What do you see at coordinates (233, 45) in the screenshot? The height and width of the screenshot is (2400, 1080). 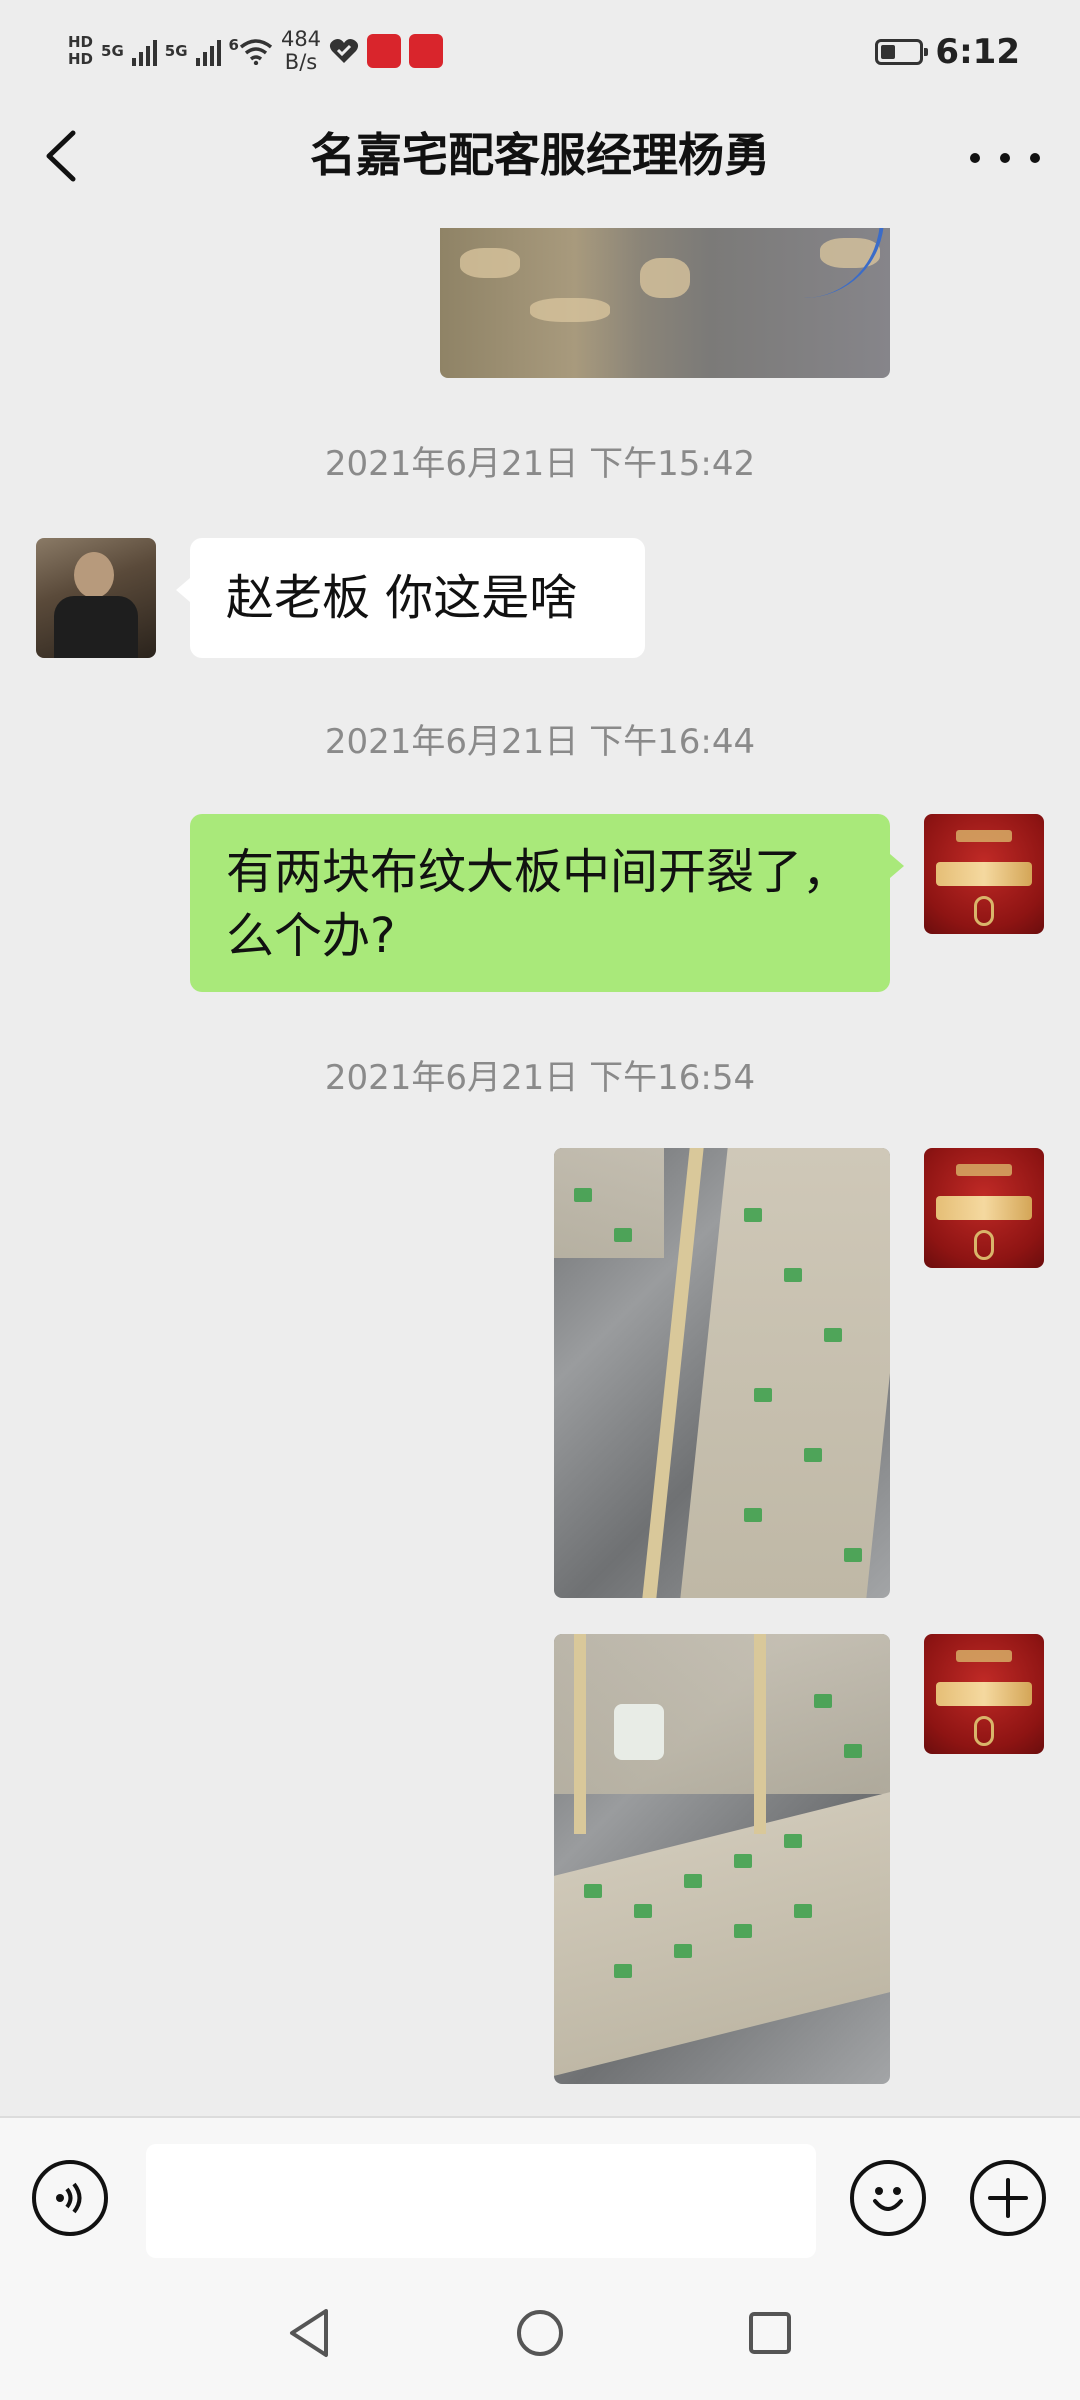 I see `wifi-gen-label: 6` at bounding box center [233, 45].